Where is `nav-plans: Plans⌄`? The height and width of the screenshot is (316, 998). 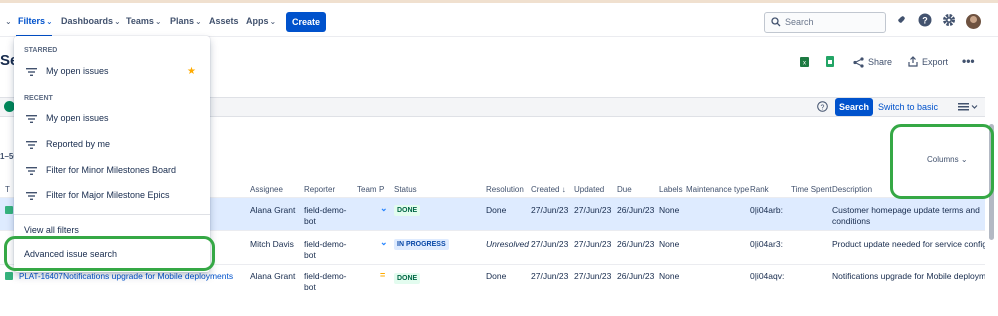 nav-plans: Plans⌄ is located at coordinates (186, 21).